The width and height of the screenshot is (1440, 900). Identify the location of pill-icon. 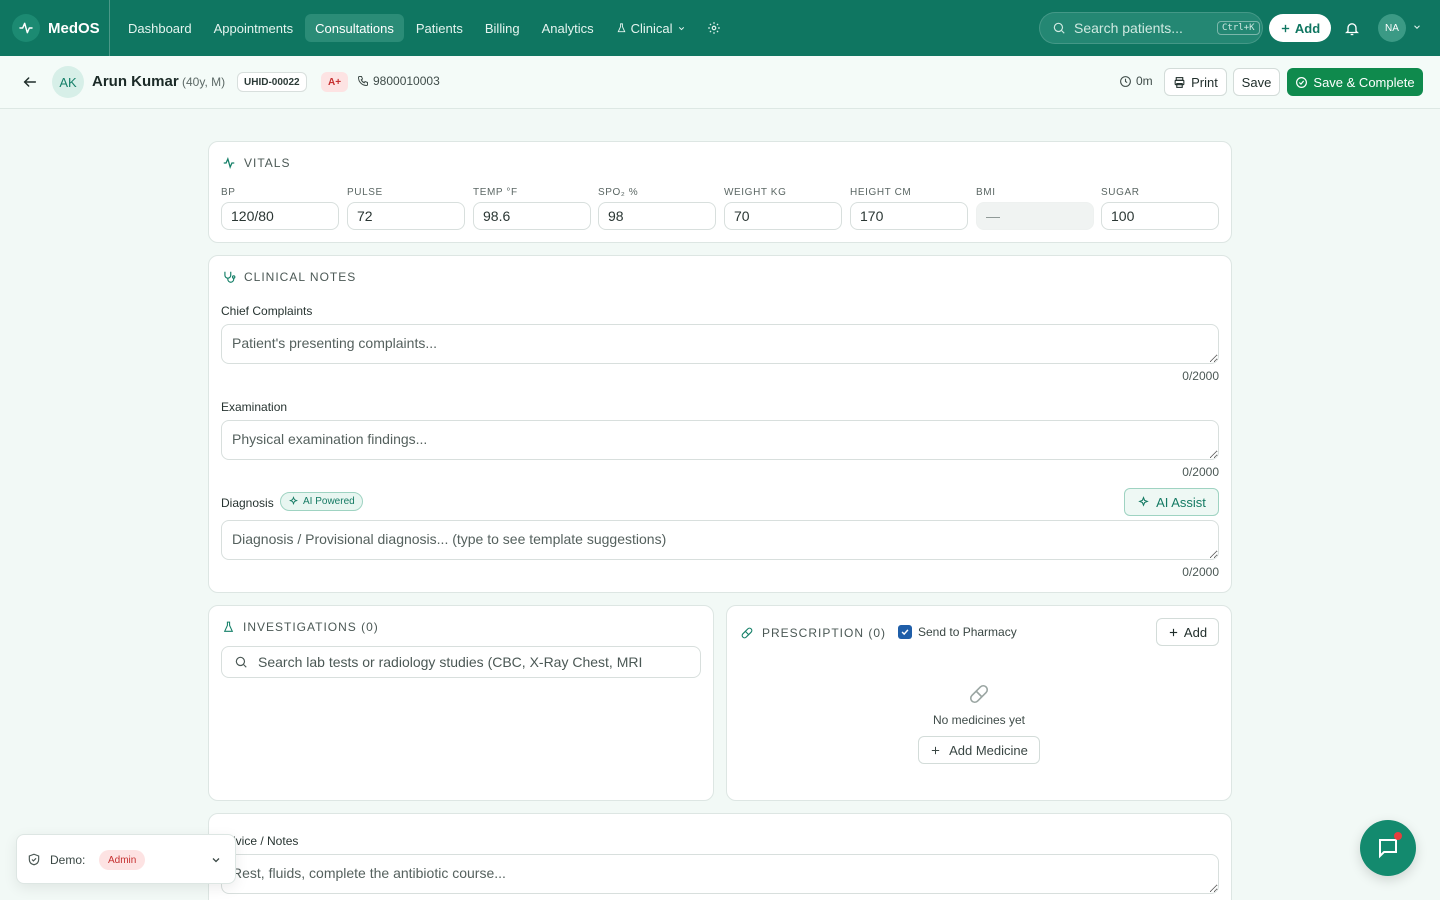
(747, 633).